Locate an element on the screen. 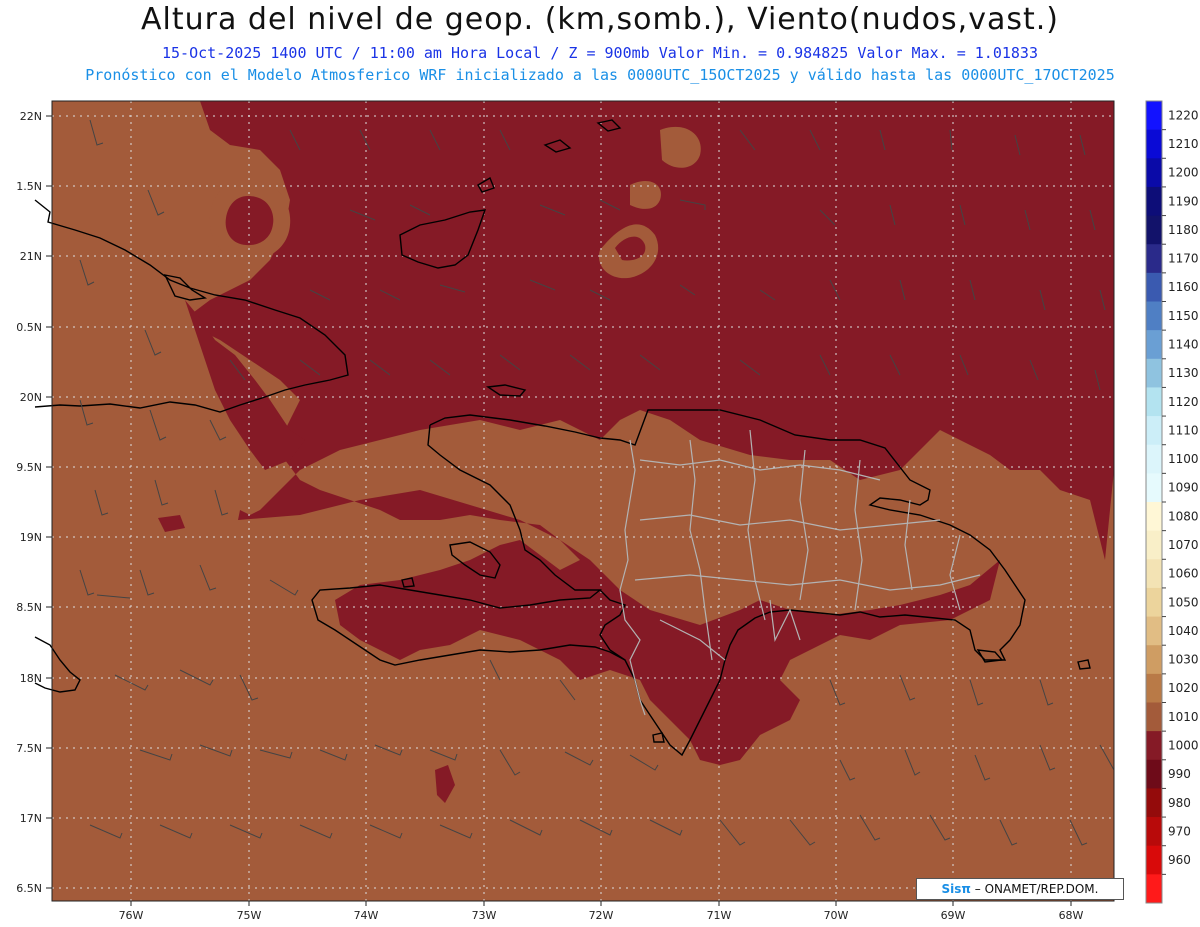  colorbar-label: 980 is located at coordinates (1179, 803).